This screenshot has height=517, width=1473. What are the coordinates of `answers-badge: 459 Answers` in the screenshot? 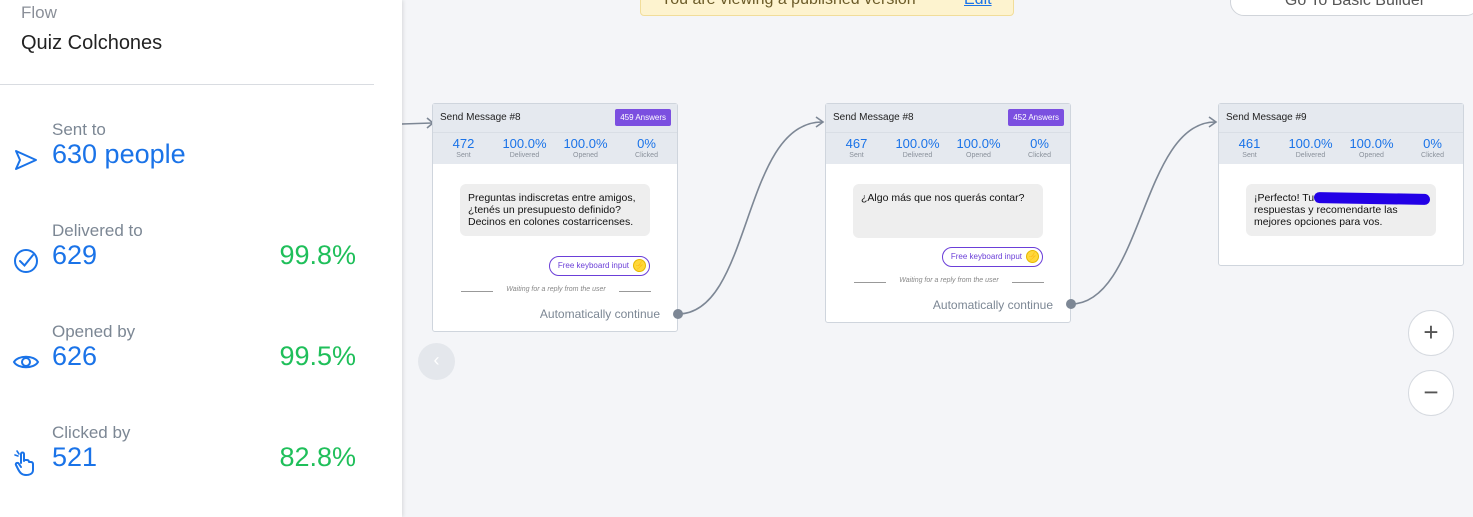 It's located at (643, 117).